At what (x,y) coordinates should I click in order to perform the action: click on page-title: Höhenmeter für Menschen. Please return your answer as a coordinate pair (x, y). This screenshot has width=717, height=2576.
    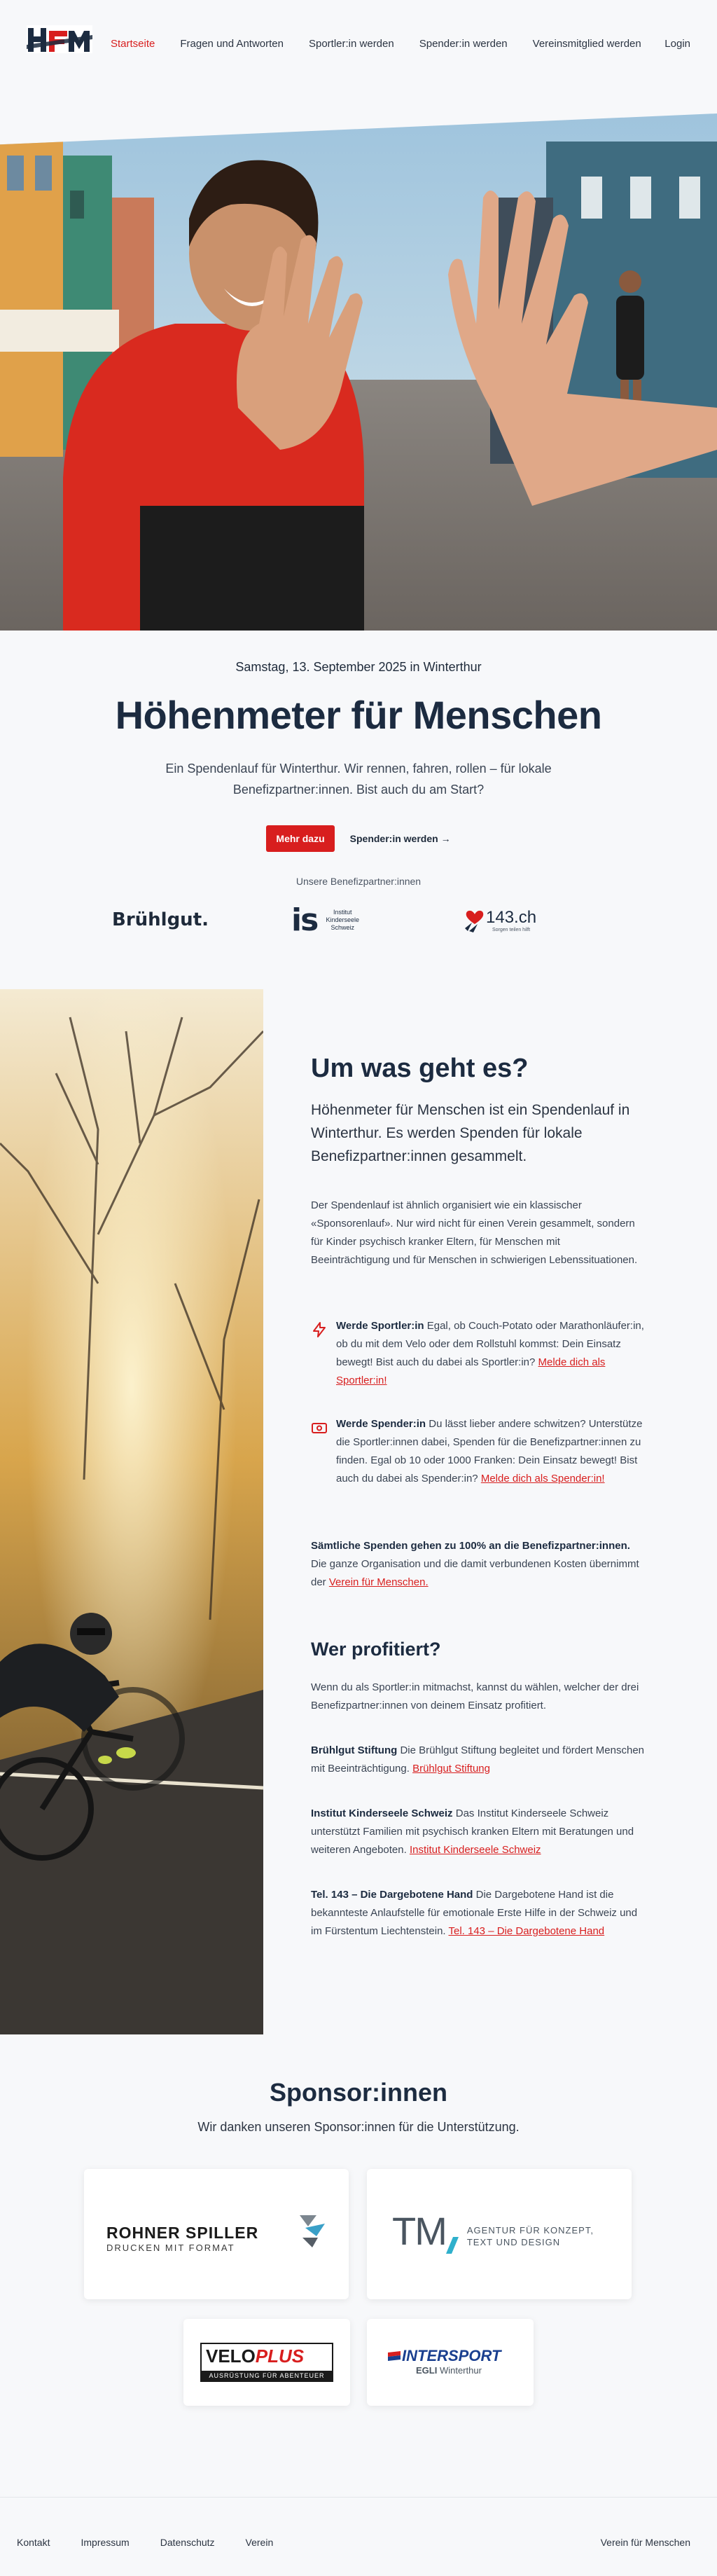
    Looking at the image, I should click on (358, 715).